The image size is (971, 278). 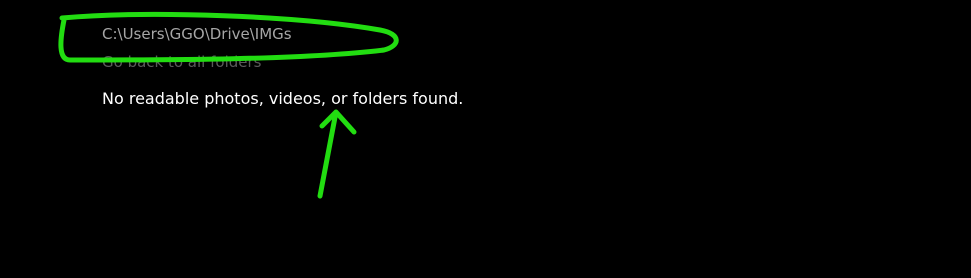 I want to click on back-to-all-folders-link: Go back to all folders, so click(x=181, y=62).